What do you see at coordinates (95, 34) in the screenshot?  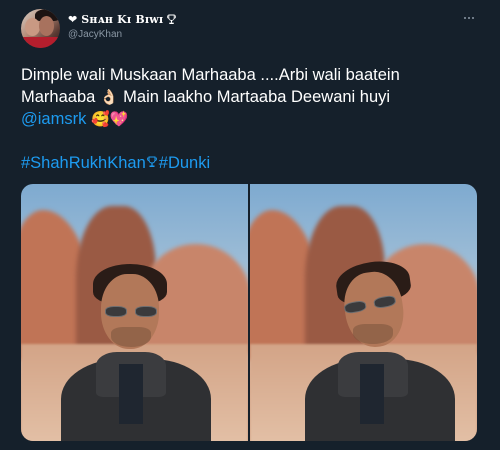 I see `author-handle: @JacyKhan` at bounding box center [95, 34].